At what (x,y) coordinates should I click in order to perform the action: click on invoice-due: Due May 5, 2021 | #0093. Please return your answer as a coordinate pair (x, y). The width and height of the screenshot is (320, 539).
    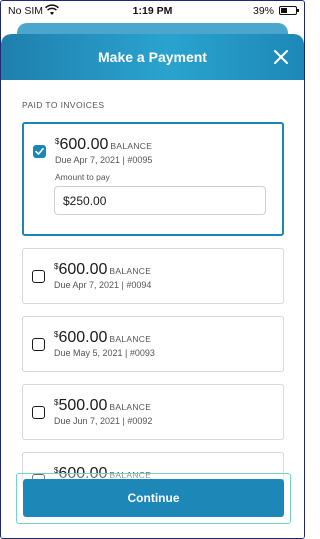
    Looking at the image, I should click on (104, 353).